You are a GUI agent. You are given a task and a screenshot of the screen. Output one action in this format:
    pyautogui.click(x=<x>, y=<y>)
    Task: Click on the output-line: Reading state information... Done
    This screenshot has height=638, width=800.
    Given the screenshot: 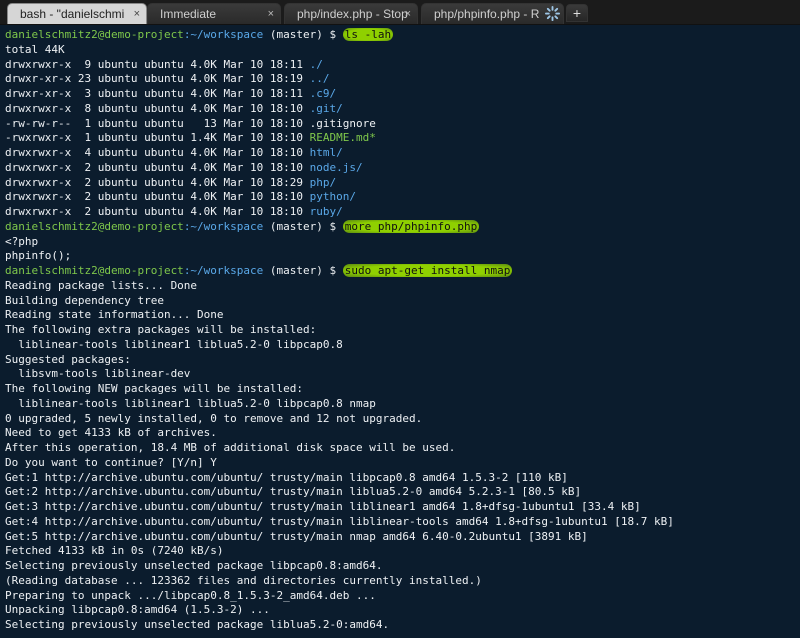 What is the action you would take?
    pyautogui.click(x=339, y=315)
    